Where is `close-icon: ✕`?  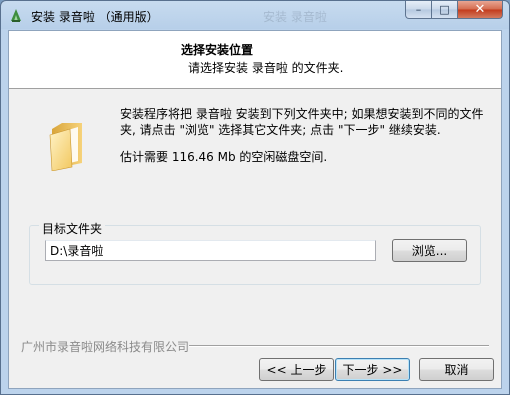
close-icon: ✕ is located at coordinates (480, 9).